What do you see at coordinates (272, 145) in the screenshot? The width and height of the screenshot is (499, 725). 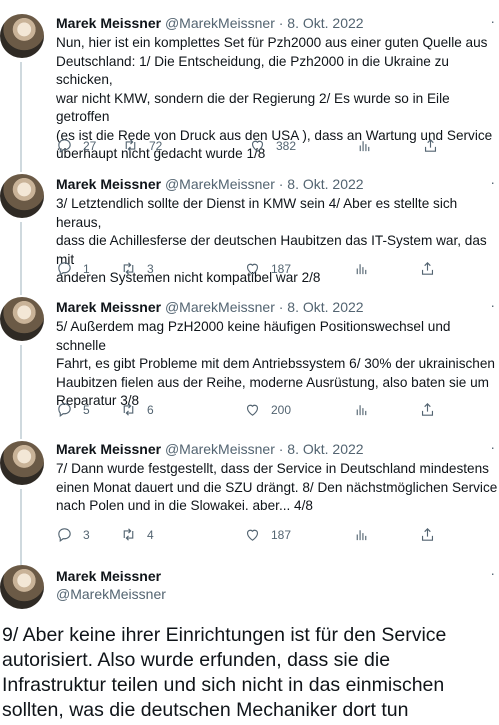 I see `like-button: 382` at bounding box center [272, 145].